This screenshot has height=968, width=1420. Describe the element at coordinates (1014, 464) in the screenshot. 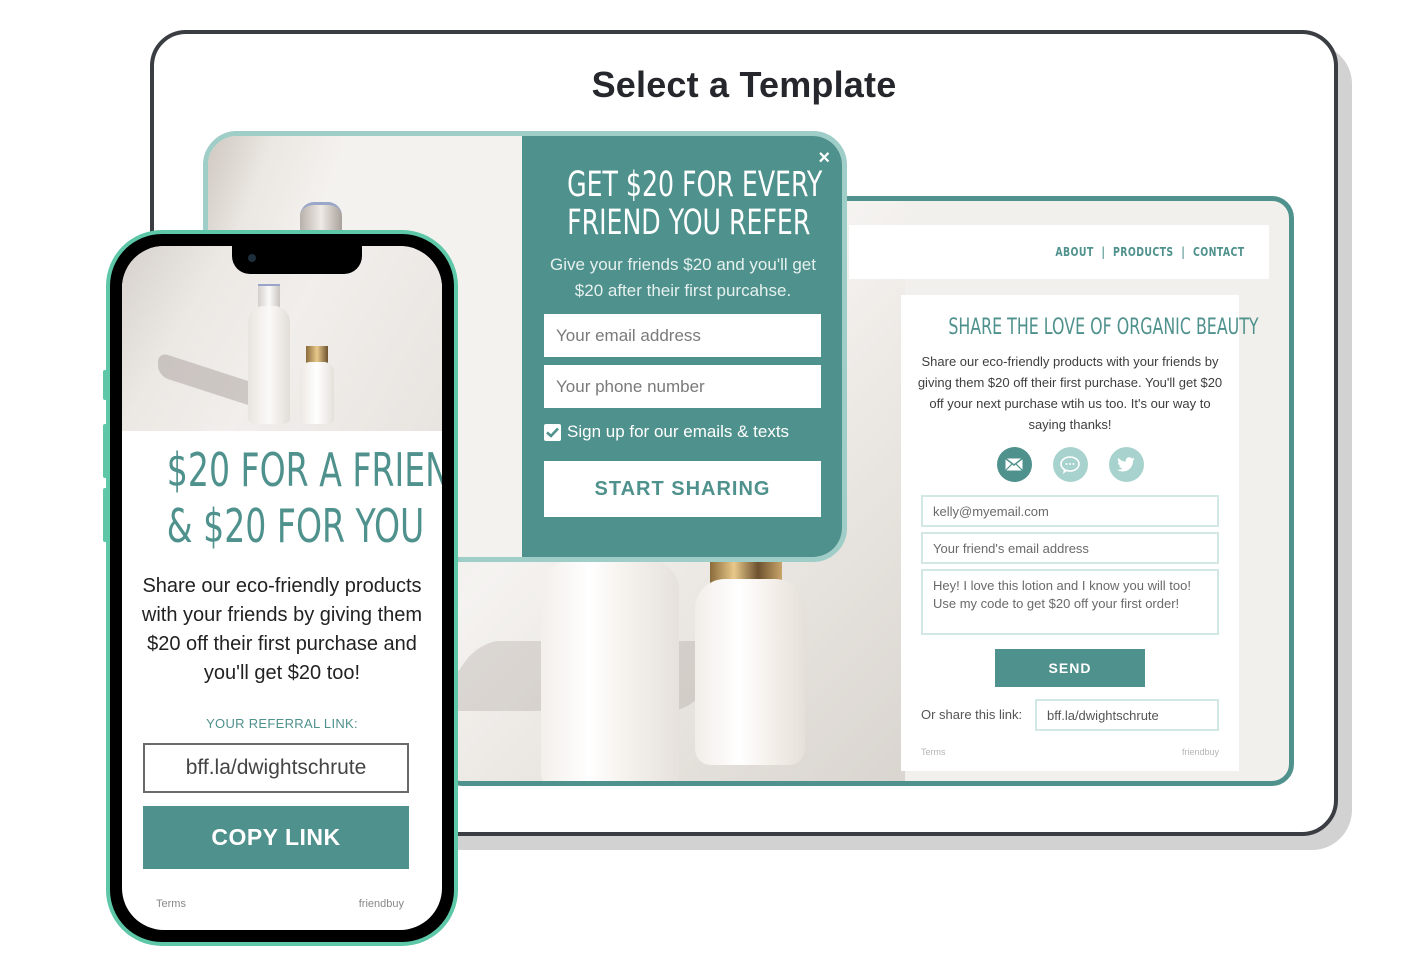

I see `email-icon` at that location.